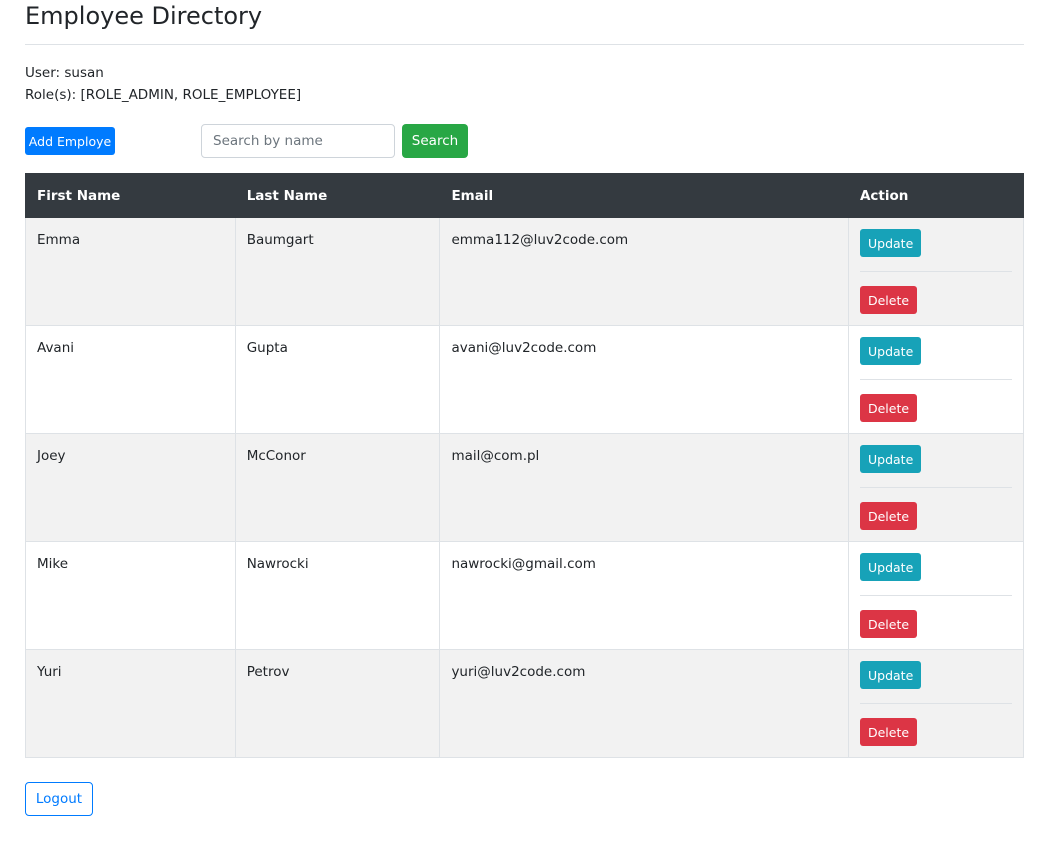 Image resolution: width=1051 pixels, height=850 pixels. What do you see at coordinates (435, 141) in the screenshot?
I see `search-button: Search` at bounding box center [435, 141].